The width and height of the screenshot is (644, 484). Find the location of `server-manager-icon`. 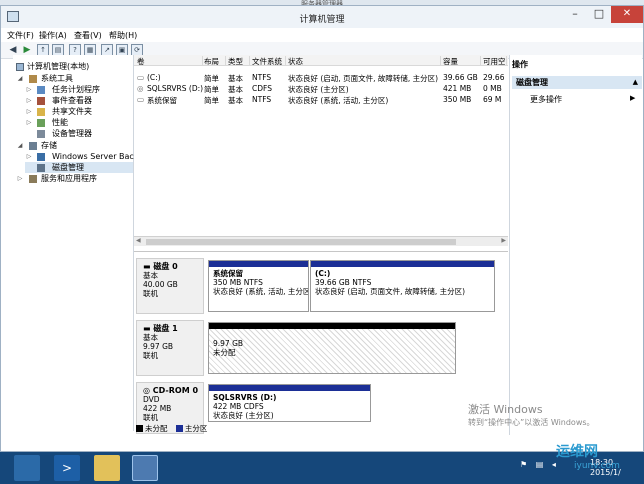

server-manager-icon is located at coordinates (27, 468).